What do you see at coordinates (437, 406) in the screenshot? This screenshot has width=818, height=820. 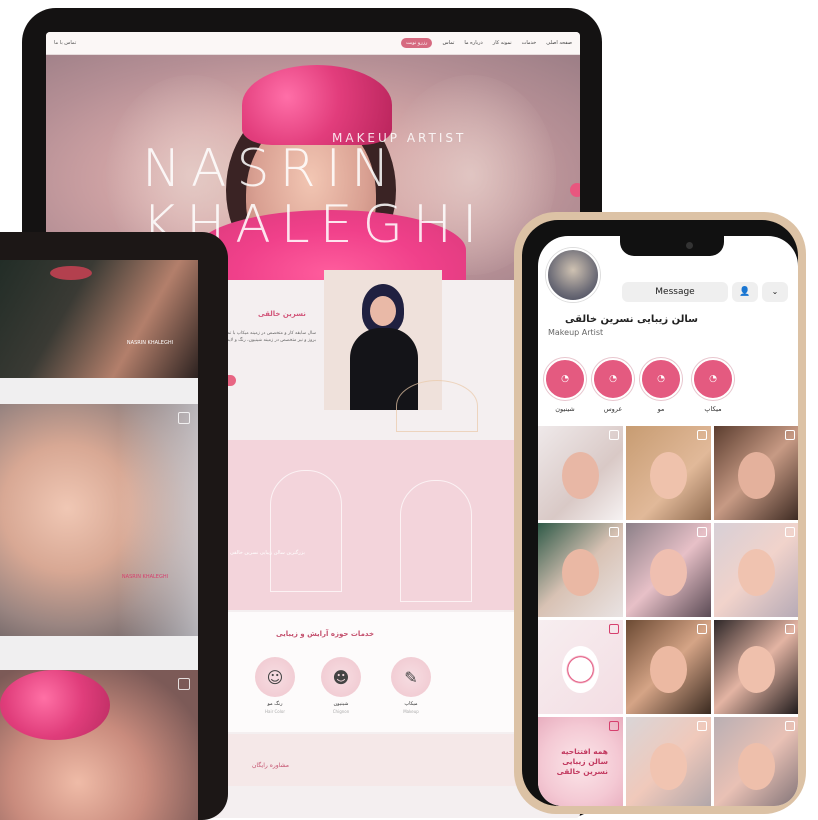 I see `flower-decoration` at bounding box center [437, 406].